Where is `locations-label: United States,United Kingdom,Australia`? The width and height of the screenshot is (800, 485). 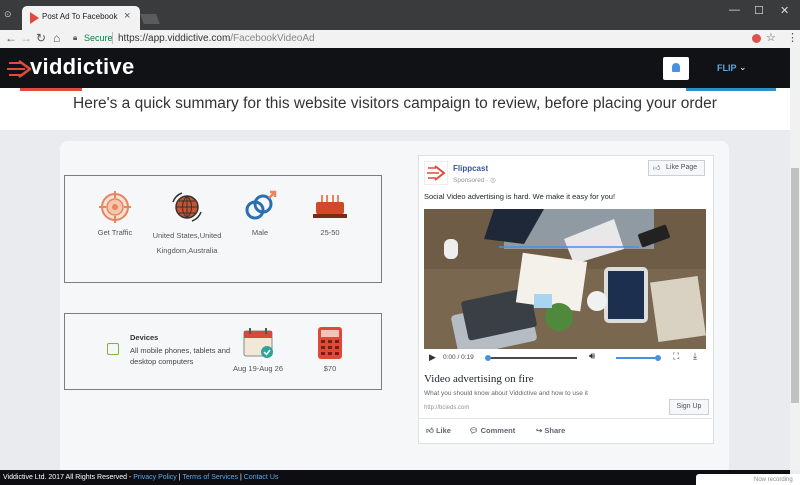 locations-label: United States,United Kingdom,Australia is located at coordinates (187, 243).